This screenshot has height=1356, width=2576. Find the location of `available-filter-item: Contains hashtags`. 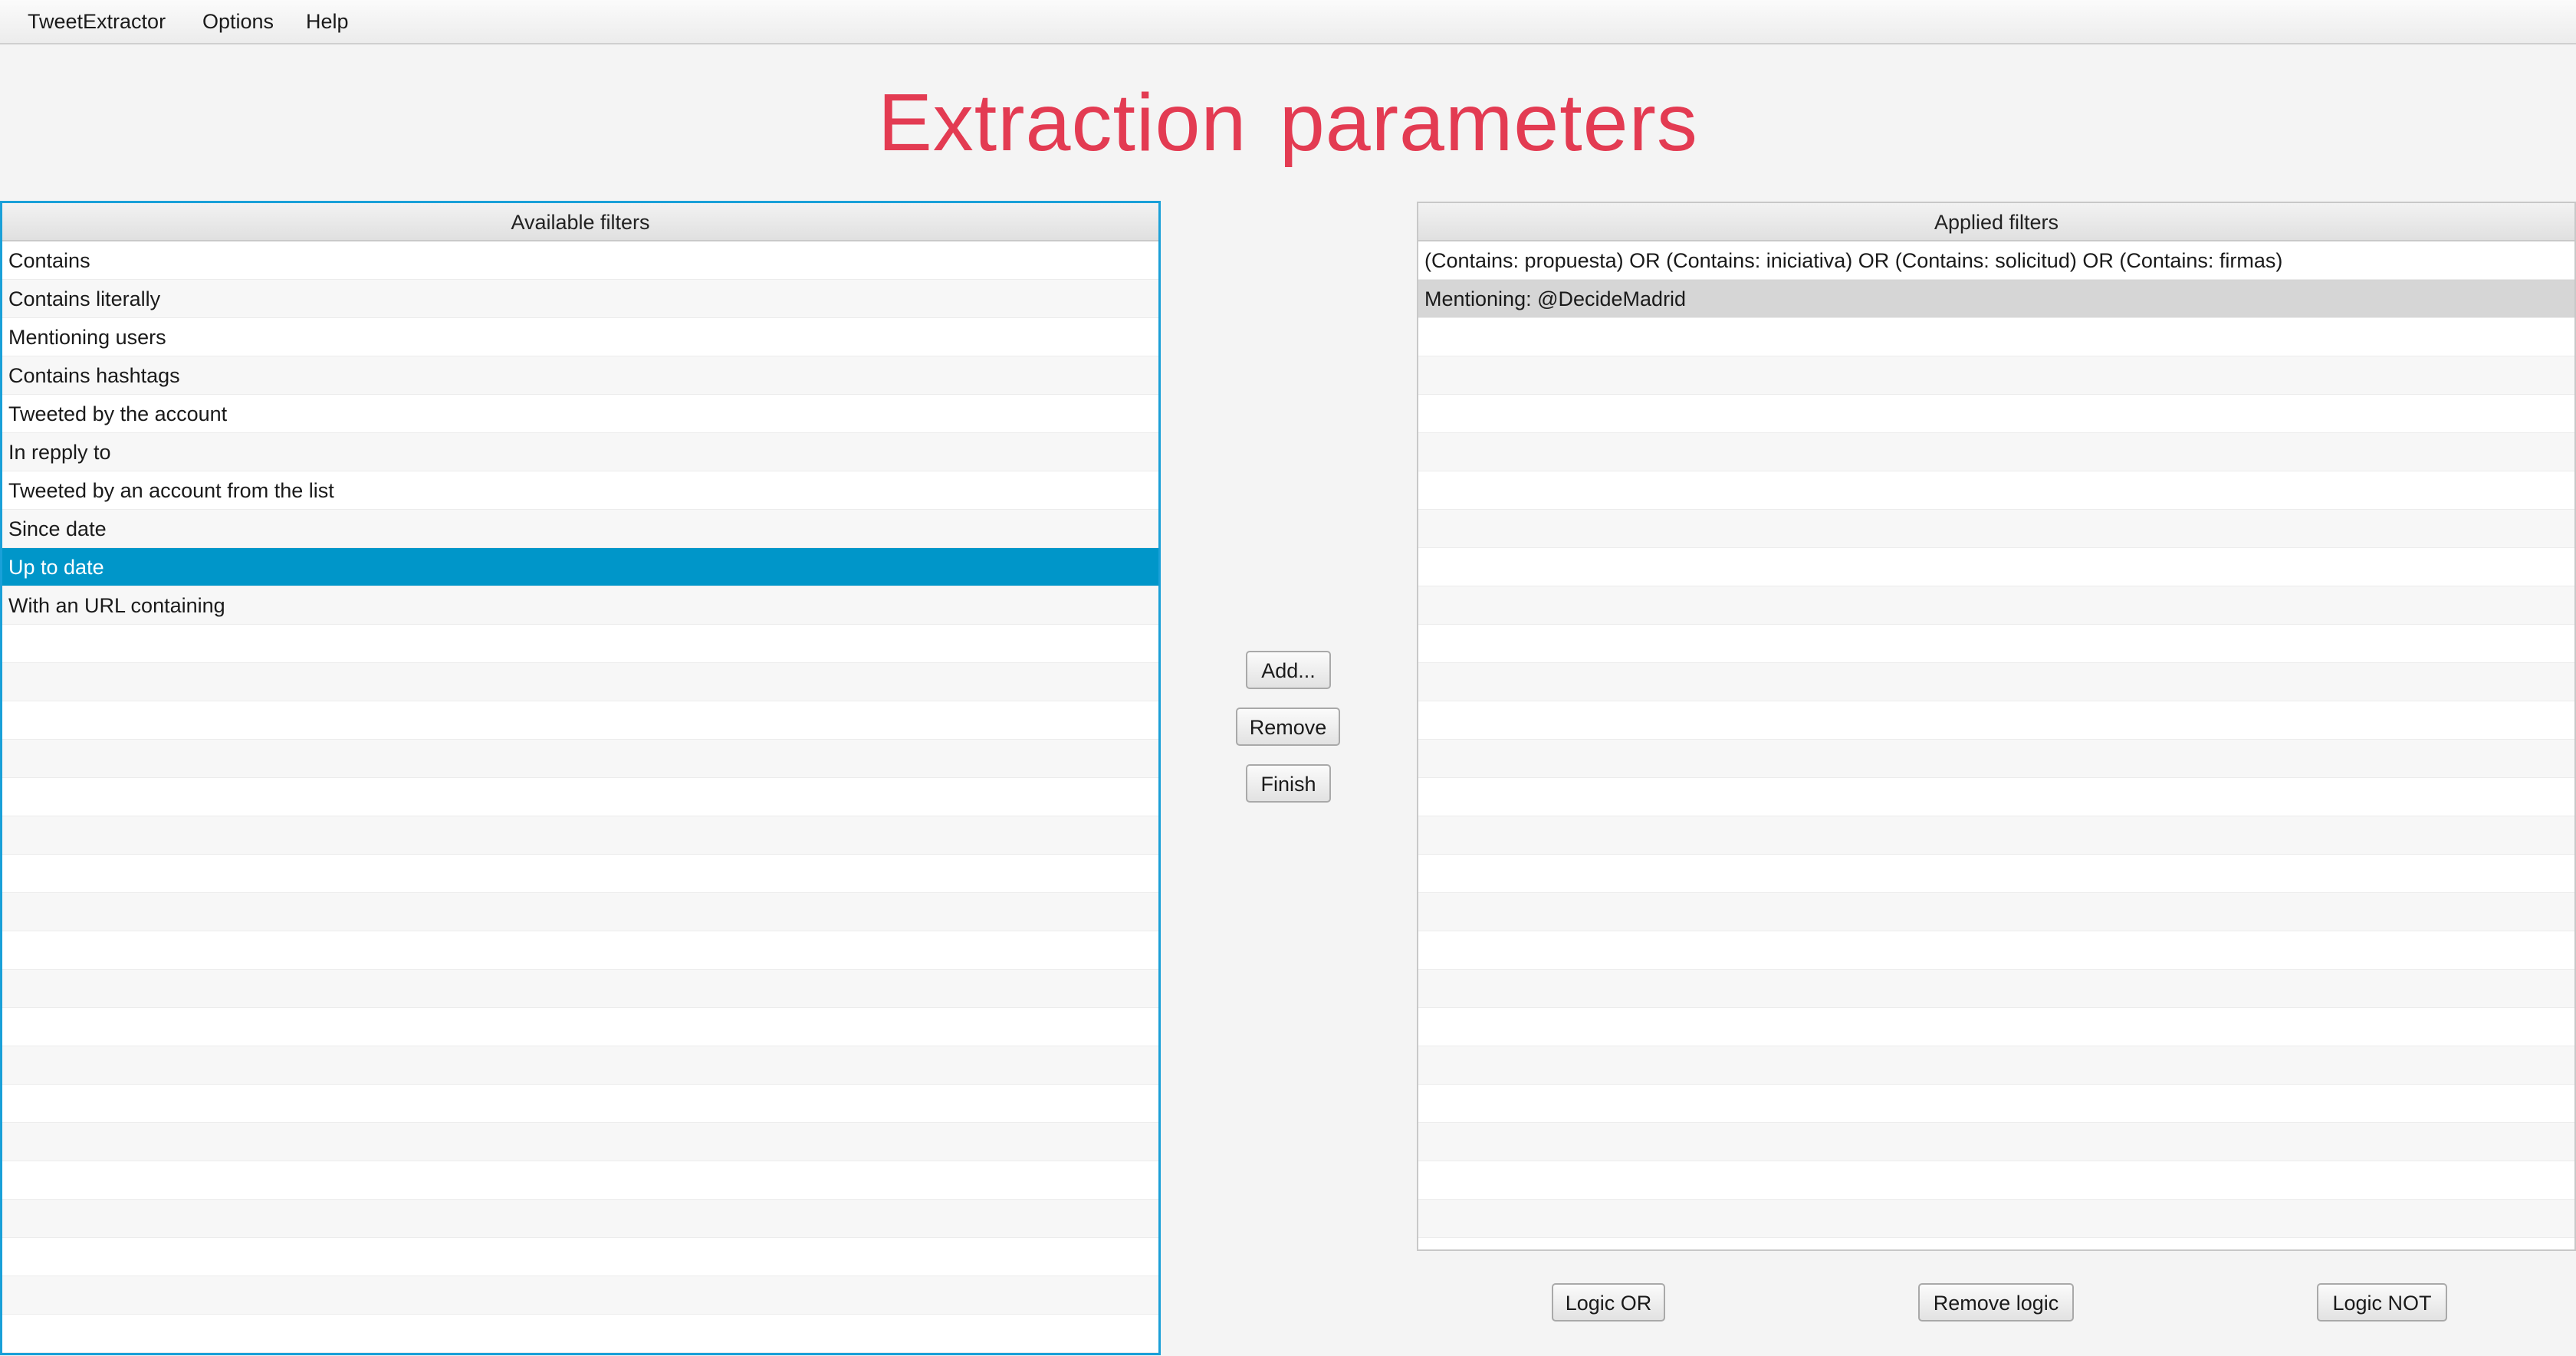

available-filter-item: Contains hashtags is located at coordinates (580, 376).